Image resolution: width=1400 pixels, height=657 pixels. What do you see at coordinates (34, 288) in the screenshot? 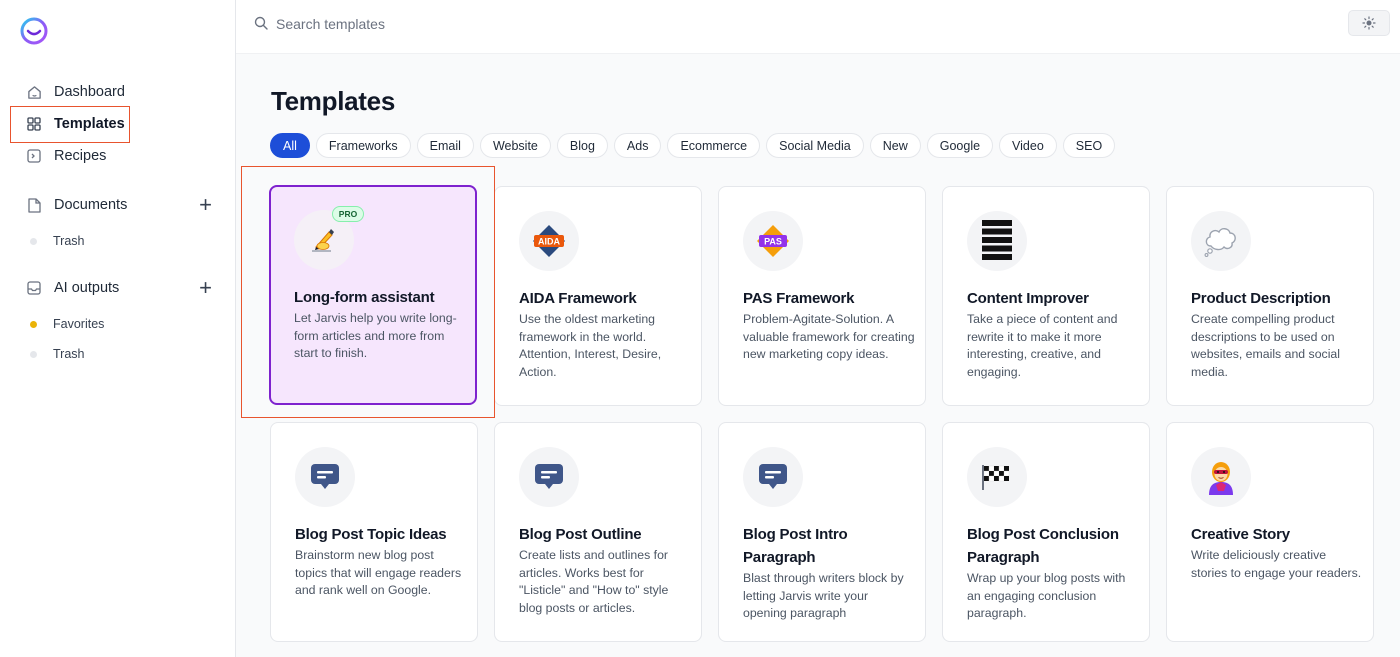
I see `inbox-icon` at bounding box center [34, 288].